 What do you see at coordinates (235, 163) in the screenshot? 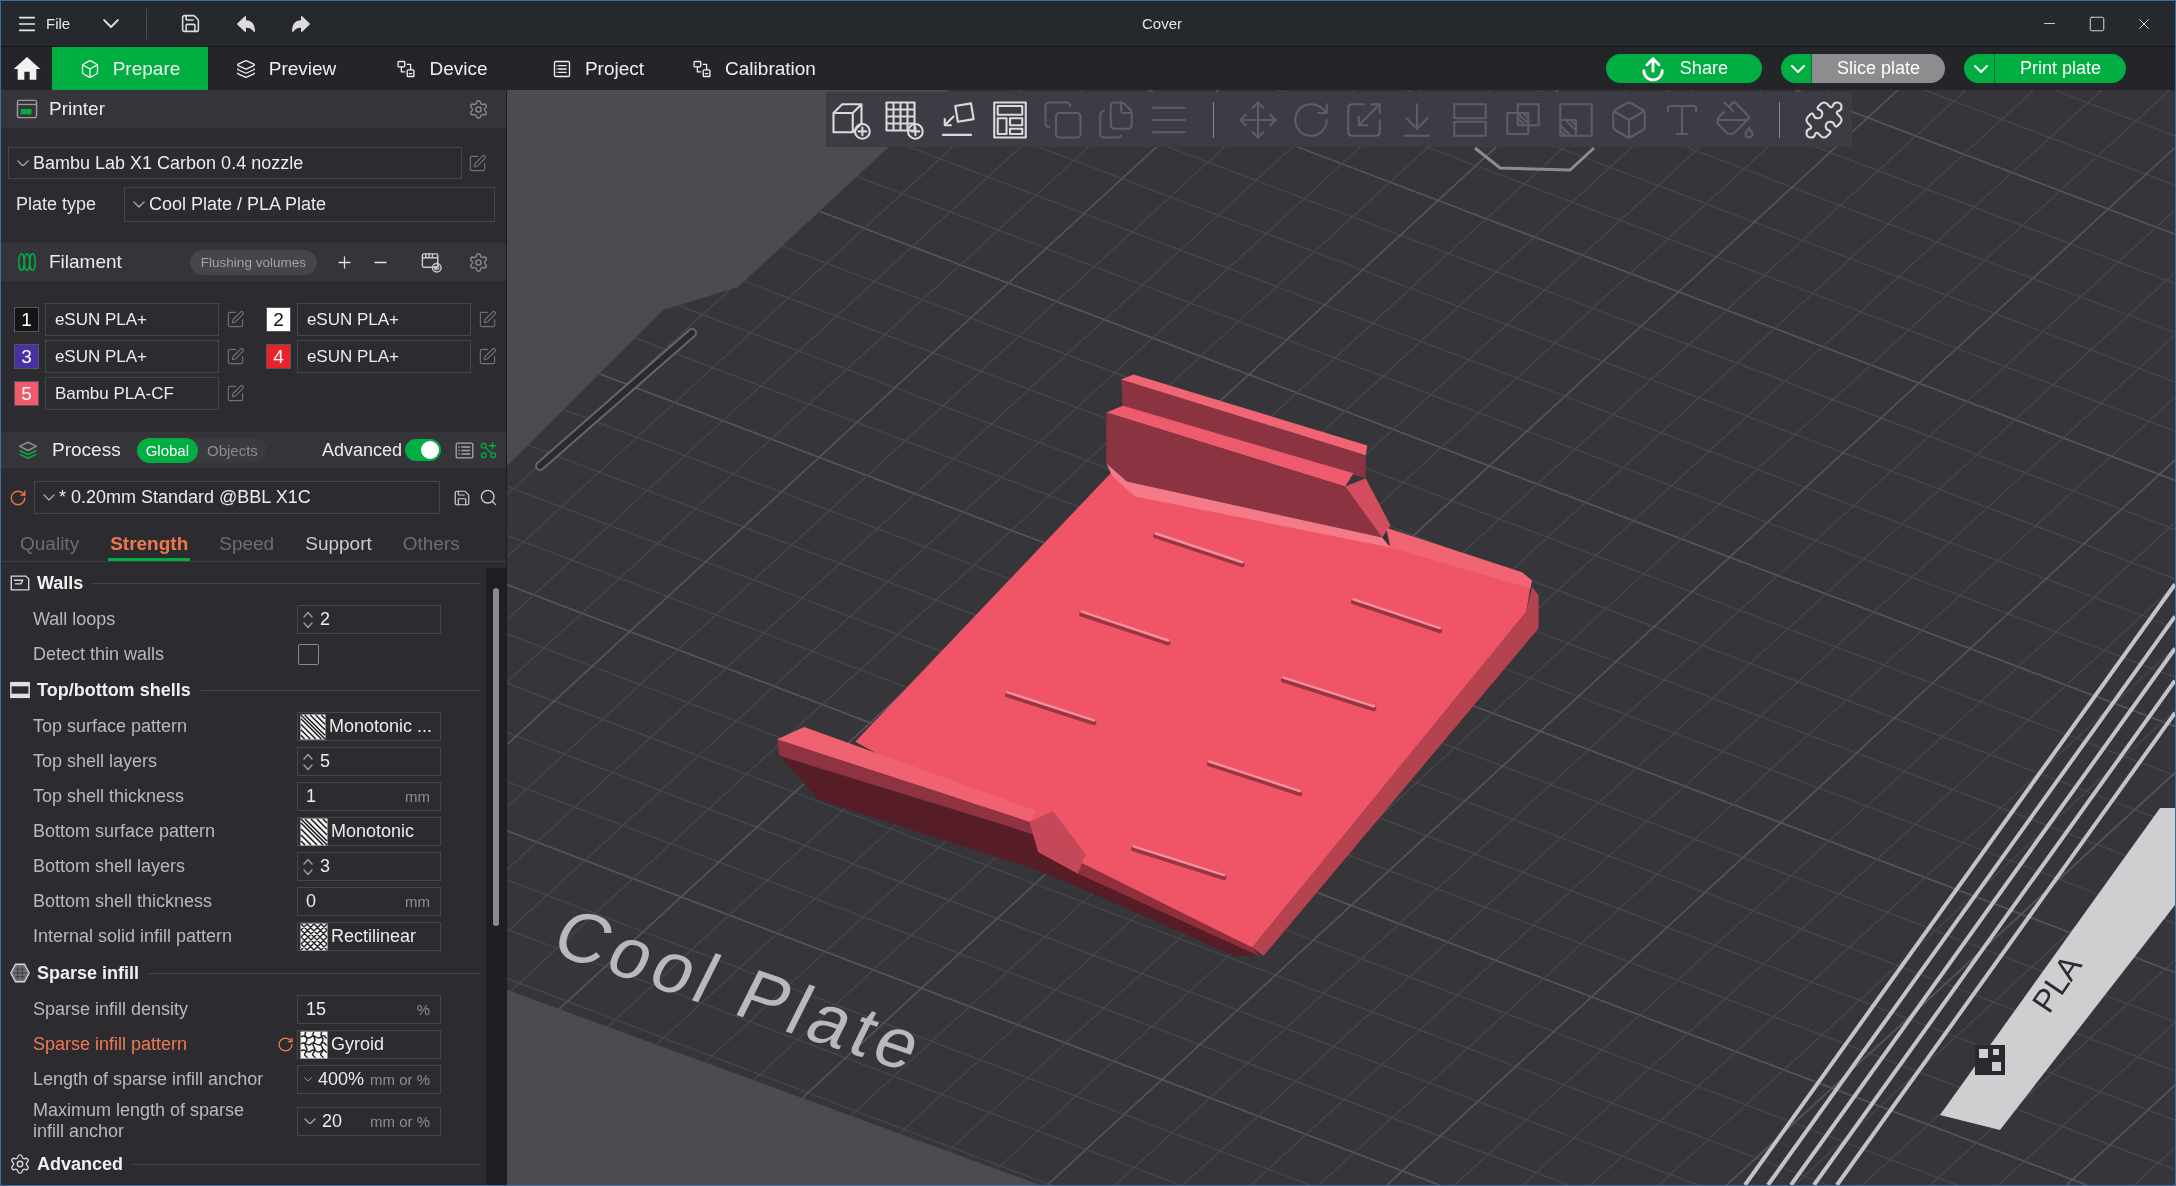
I see `printer-dropdown: Bambu Lab X1 Carbon 0.4 nozzle` at bounding box center [235, 163].